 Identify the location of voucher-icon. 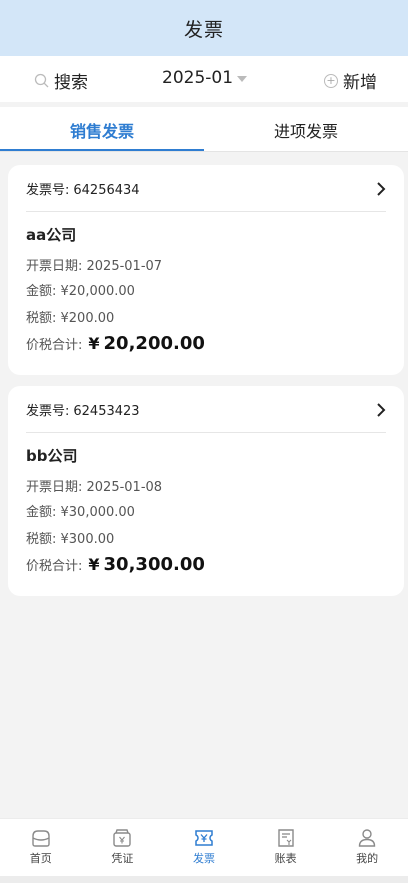
(122, 838).